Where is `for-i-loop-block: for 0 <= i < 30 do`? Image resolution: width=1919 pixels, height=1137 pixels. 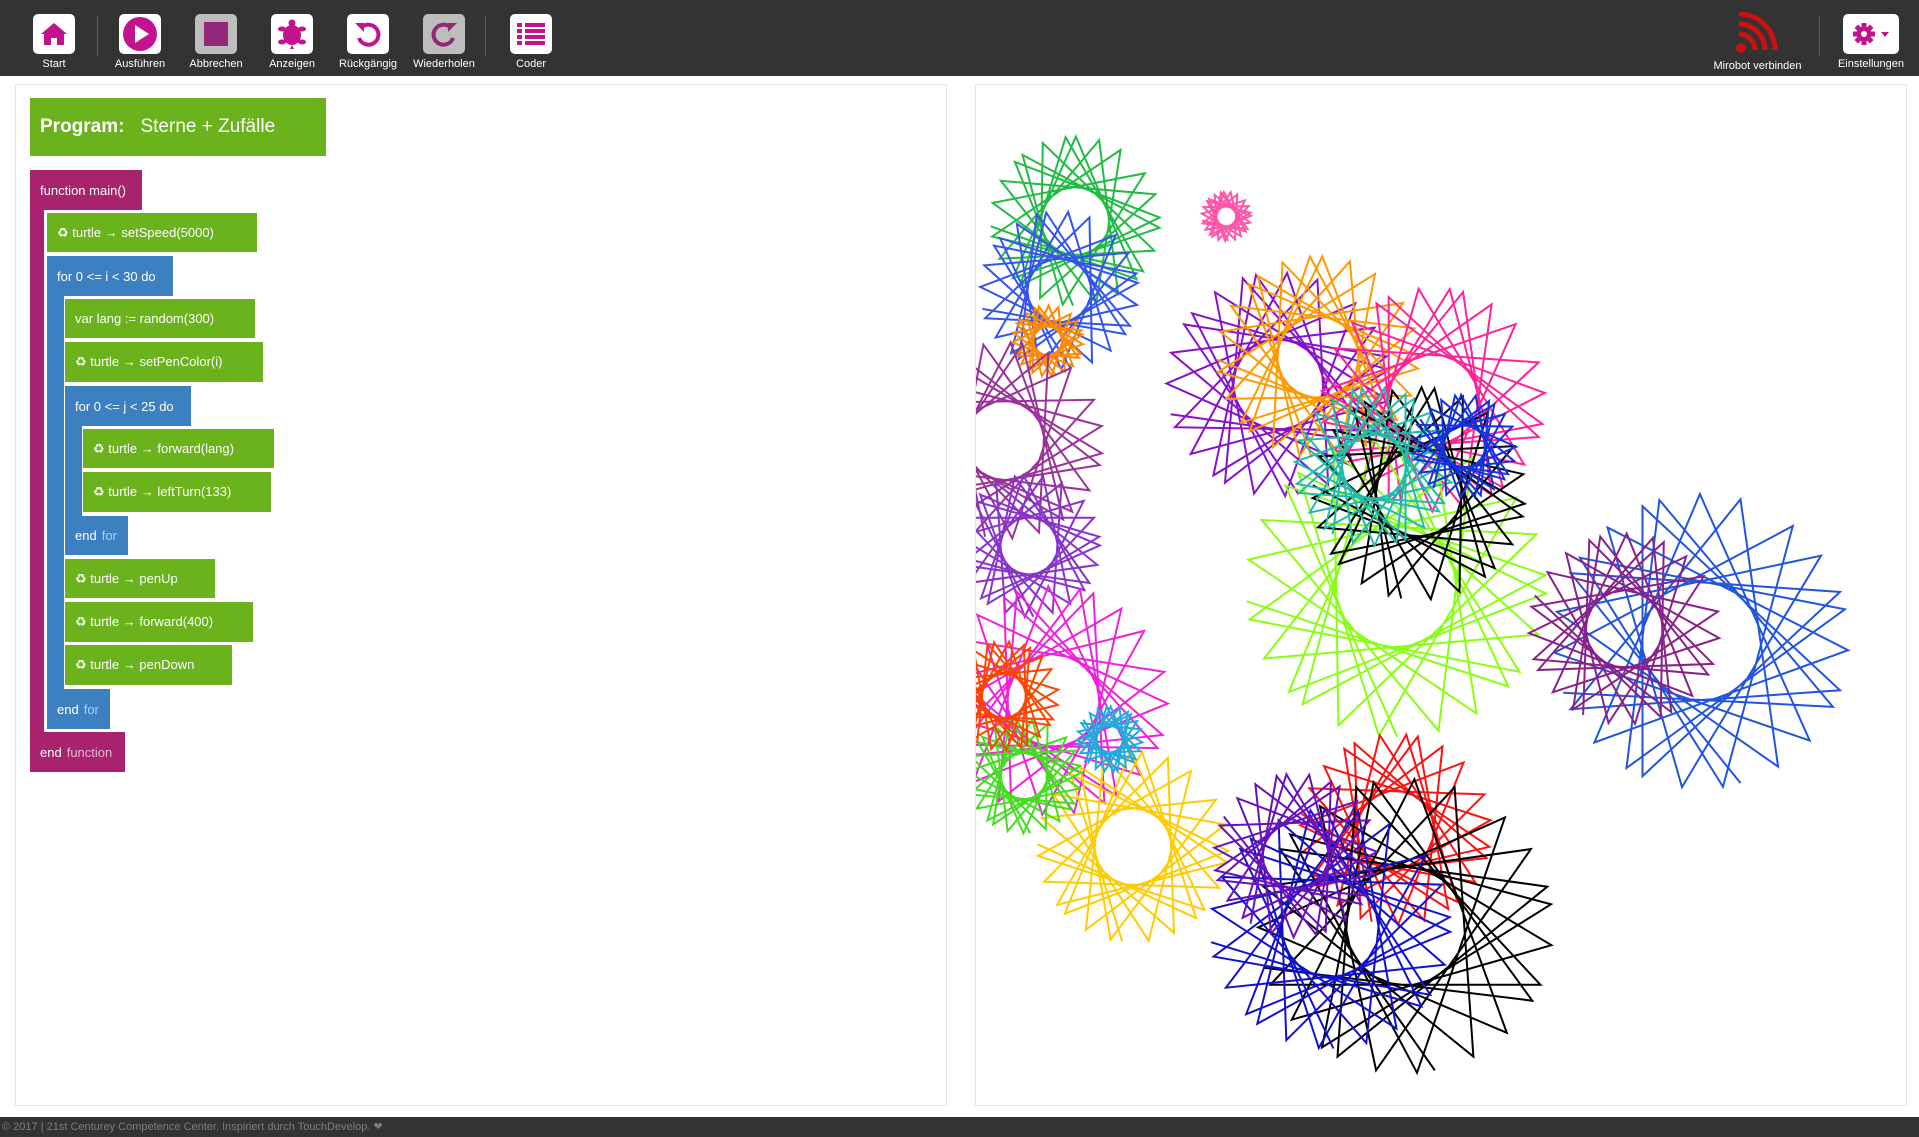
for-i-loop-block: for 0 <= i < 30 do is located at coordinates (110, 276).